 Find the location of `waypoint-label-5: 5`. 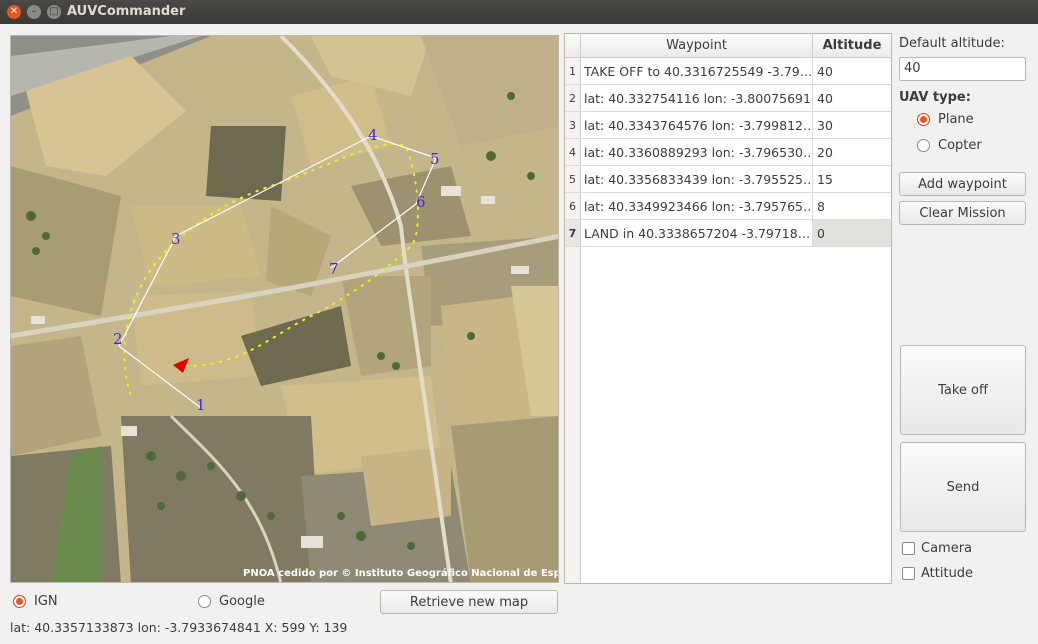

waypoint-label-5: 5 is located at coordinates (435, 159).